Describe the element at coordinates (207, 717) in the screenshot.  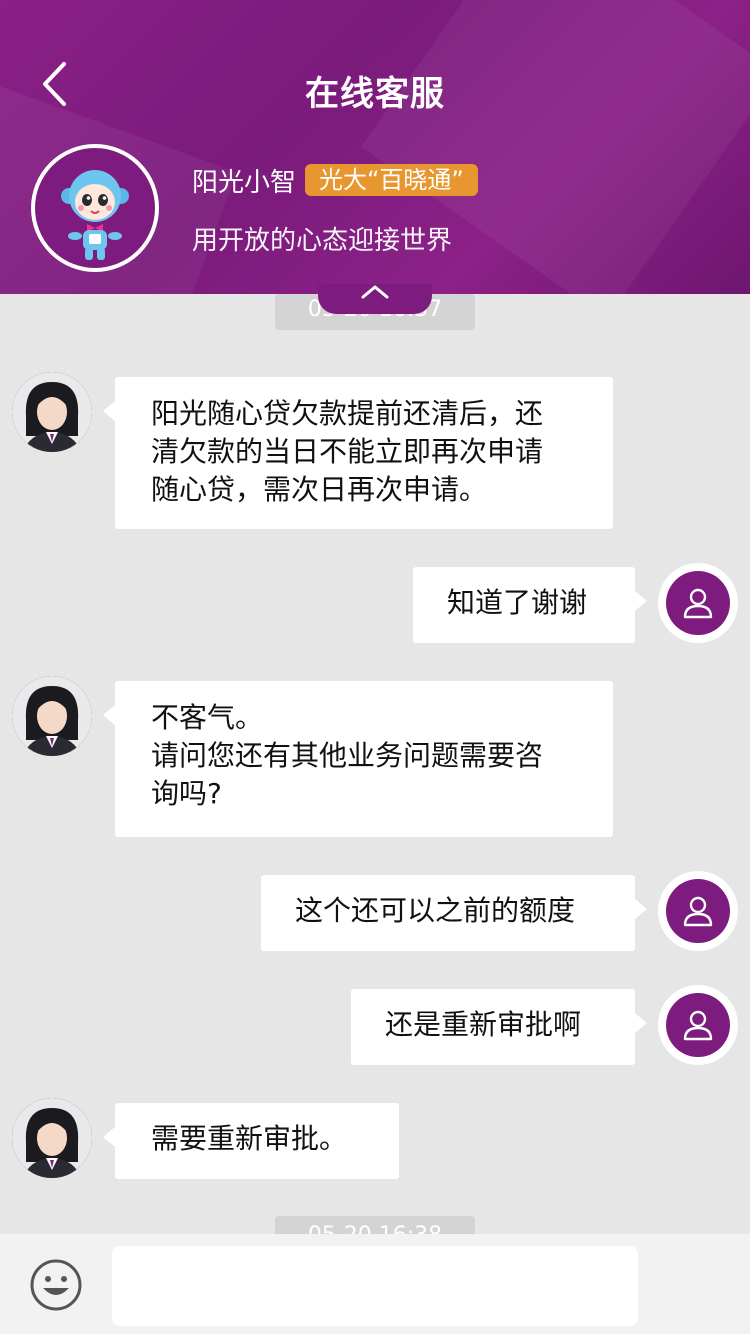
I see `message-line: 不客气。` at that location.